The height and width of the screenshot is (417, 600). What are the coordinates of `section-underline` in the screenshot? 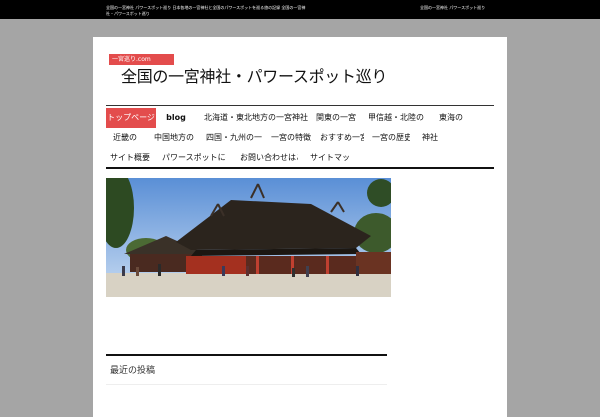 It's located at (246, 384).